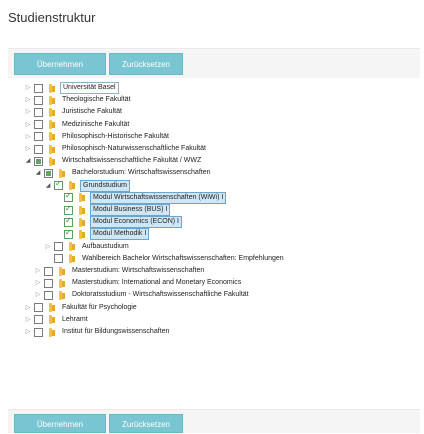 Image resolution: width=424 pixels, height=434 pixels. What do you see at coordinates (60, 423) in the screenshot?
I see `apply-button-bottom: Übernehmen` at bounding box center [60, 423].